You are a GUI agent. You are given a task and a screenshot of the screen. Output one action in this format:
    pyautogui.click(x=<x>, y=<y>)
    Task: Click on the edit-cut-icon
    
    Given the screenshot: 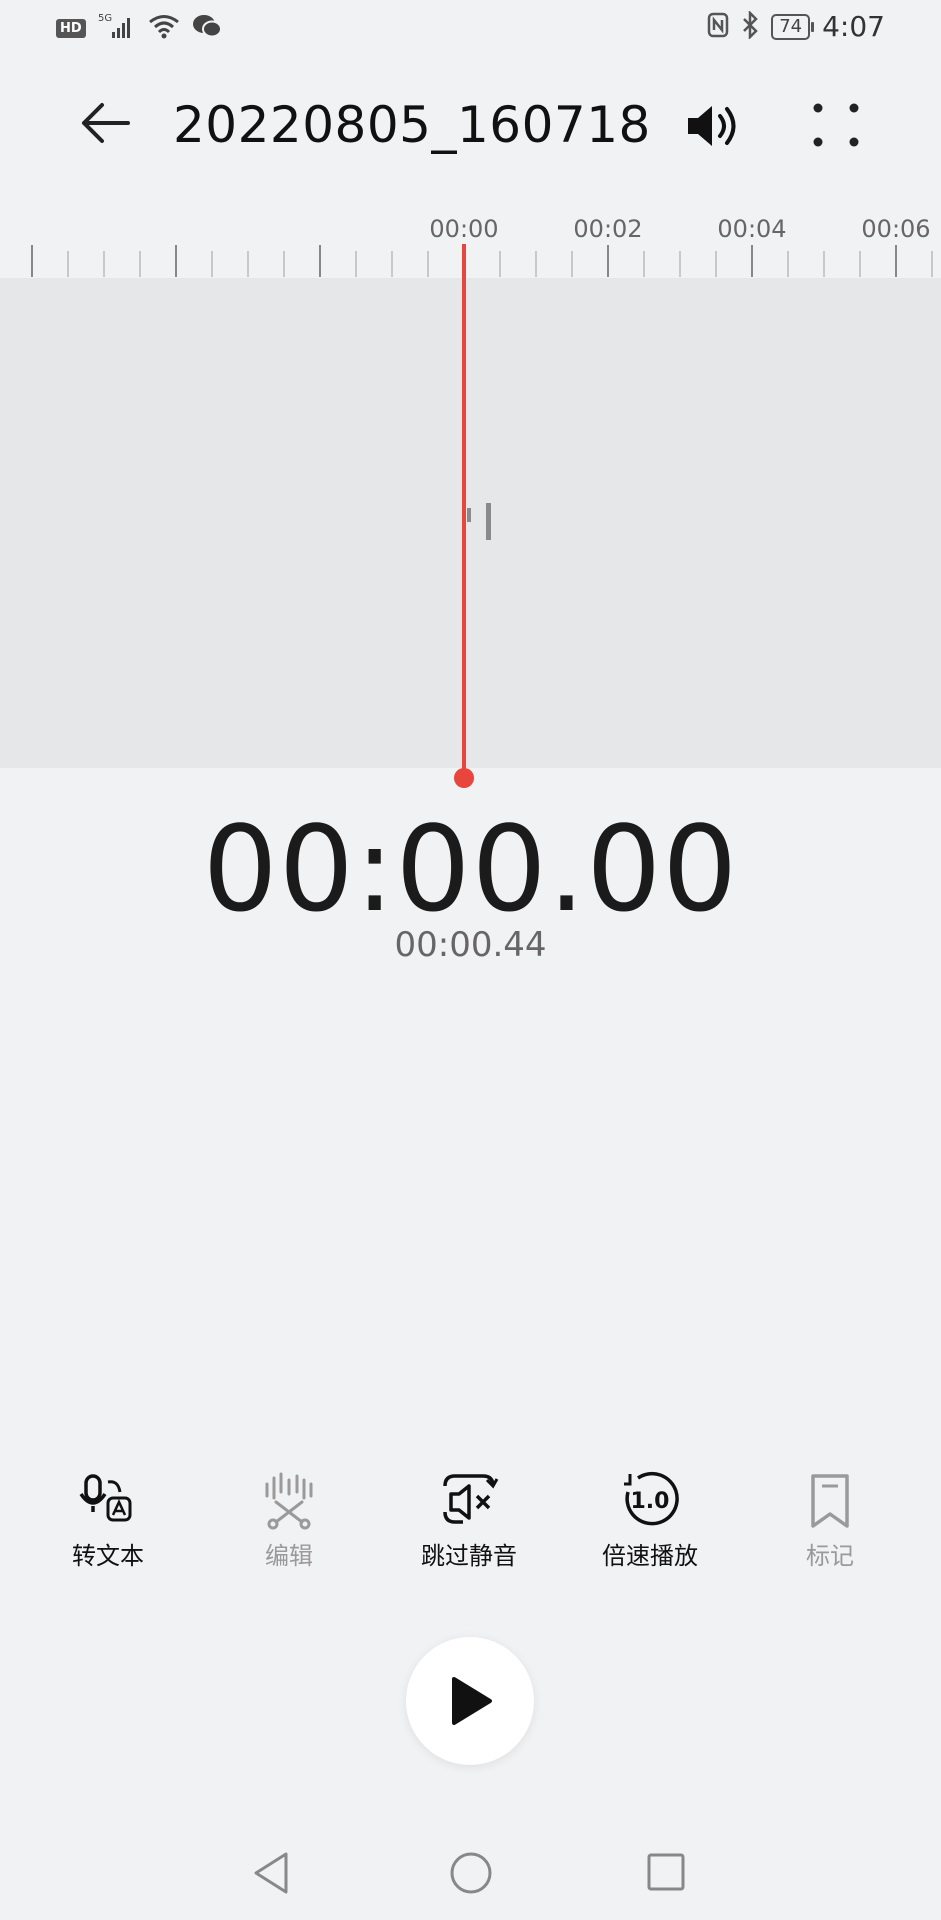 What is the action you would take?
    pyautogui.click(x=289, y=1500)
    